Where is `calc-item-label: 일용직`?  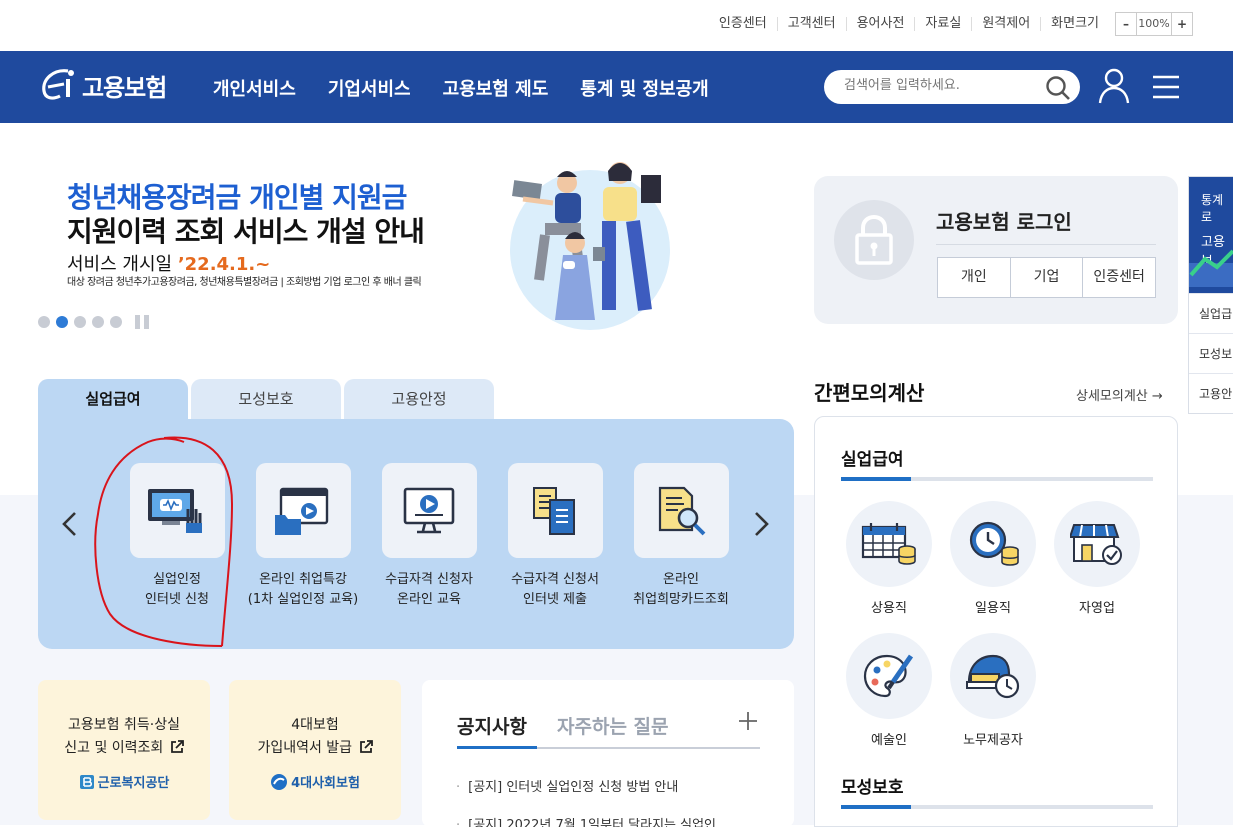 calc-item-label: 일용직 is located at coordinates (993, 608).